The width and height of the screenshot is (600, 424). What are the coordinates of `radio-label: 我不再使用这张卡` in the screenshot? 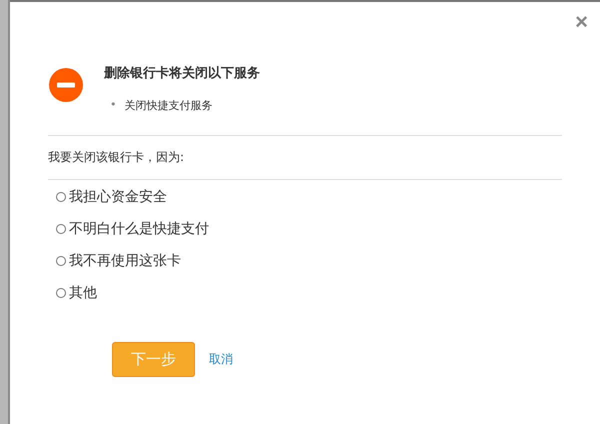 It's located at (125, 261).